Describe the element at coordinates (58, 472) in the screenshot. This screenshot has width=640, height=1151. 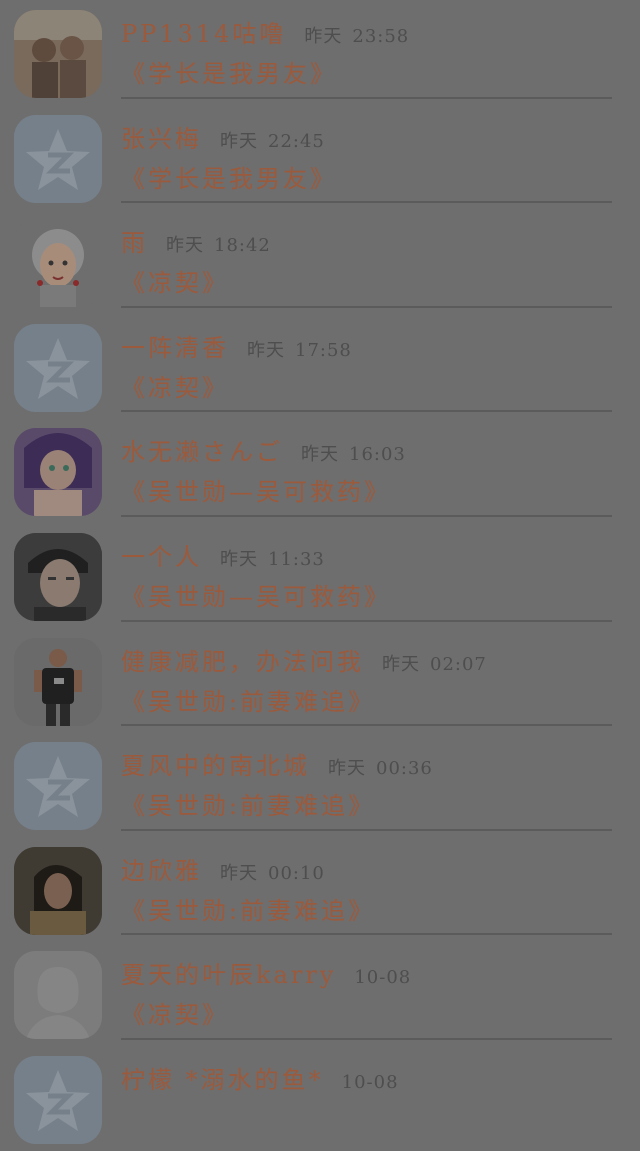
I see `anime-avatar-icon` at that location.